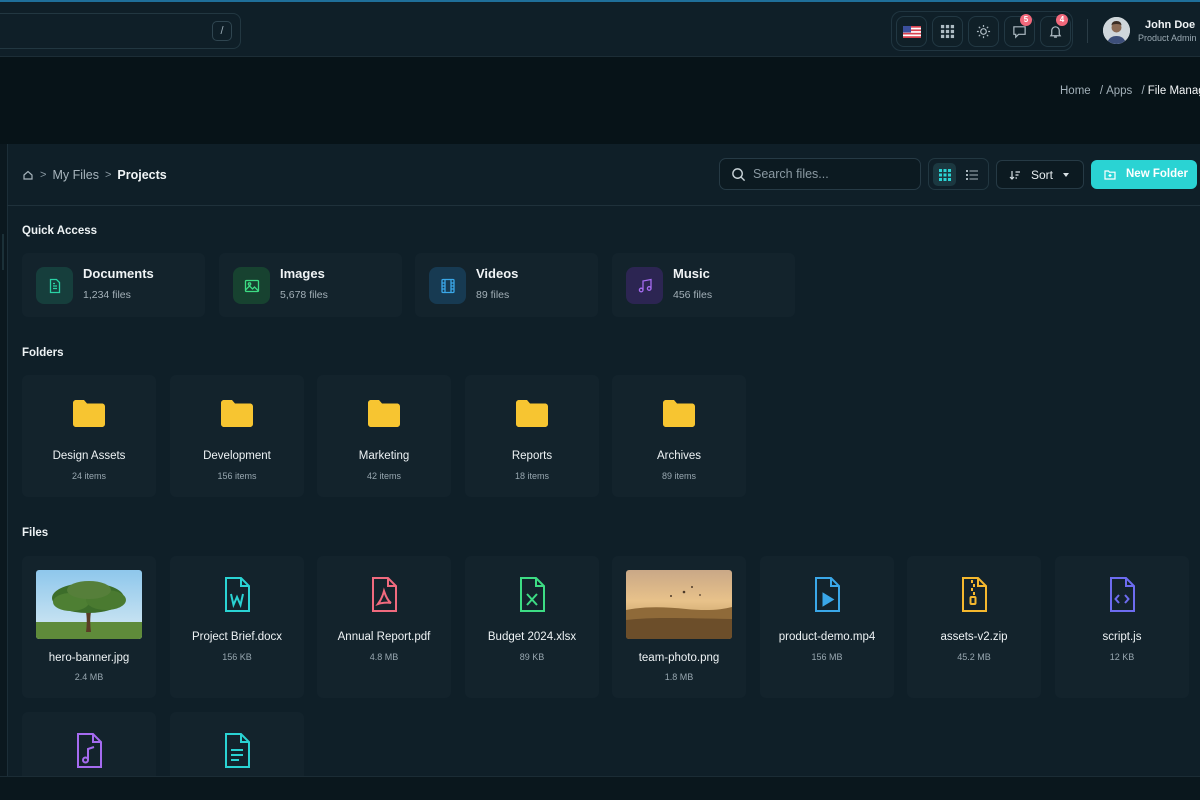 This screenshot has height=800, width=1200. I want to click on quick-access-count: 456 files, so click(693, 295).